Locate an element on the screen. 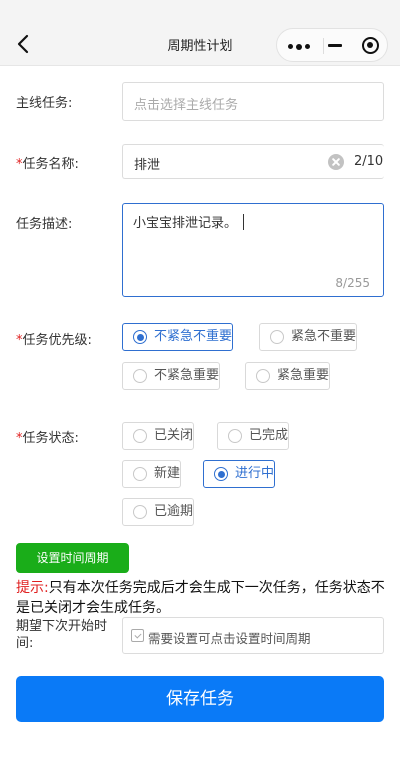 The height and width of the screenshot is (776, 400). expected-start-hint: 需要设置可点击设置时间周期 is located at coordinates (229, 638).